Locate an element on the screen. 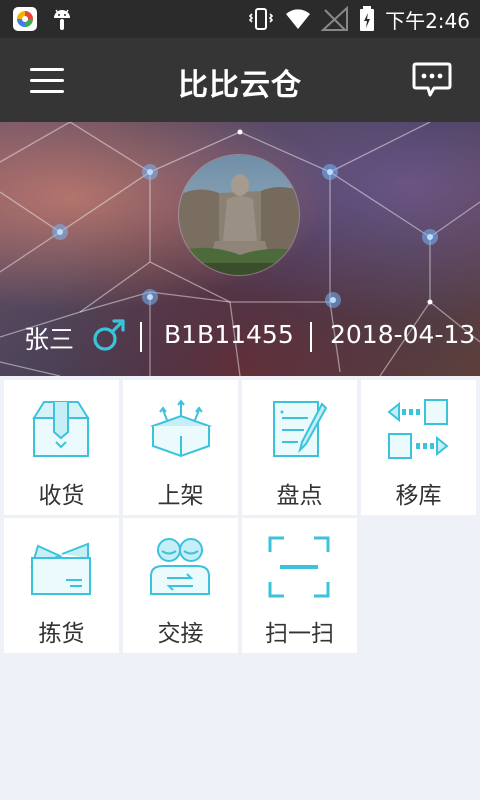  vibrate-icon is located at coordinates (261, 19).